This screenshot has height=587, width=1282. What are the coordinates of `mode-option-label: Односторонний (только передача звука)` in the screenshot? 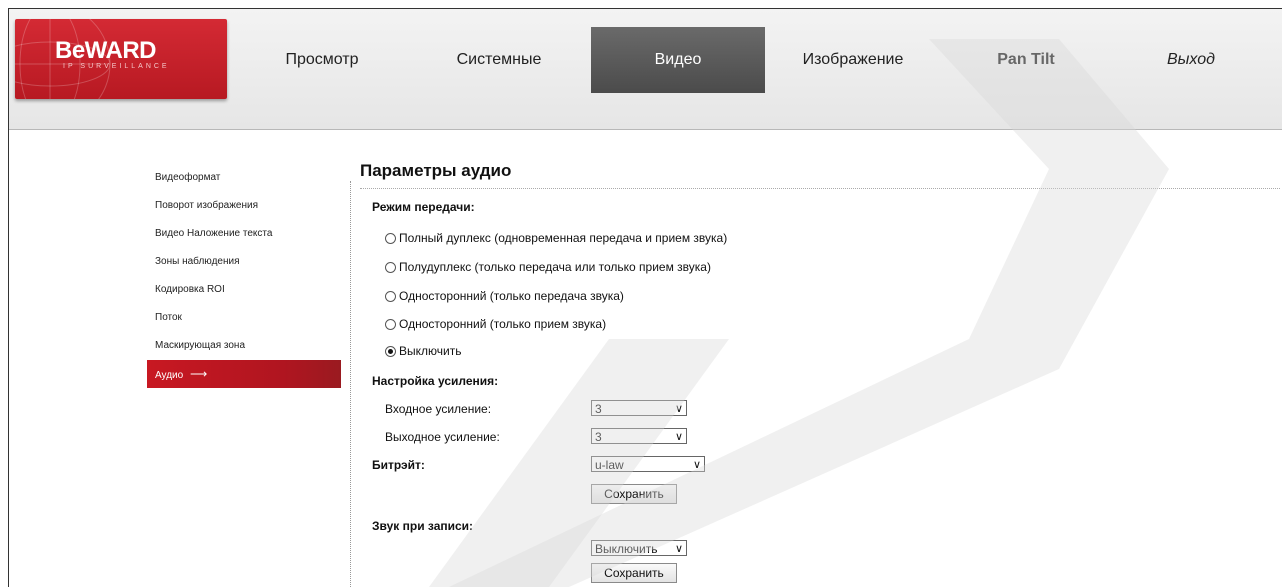 It's located at (511, 296).